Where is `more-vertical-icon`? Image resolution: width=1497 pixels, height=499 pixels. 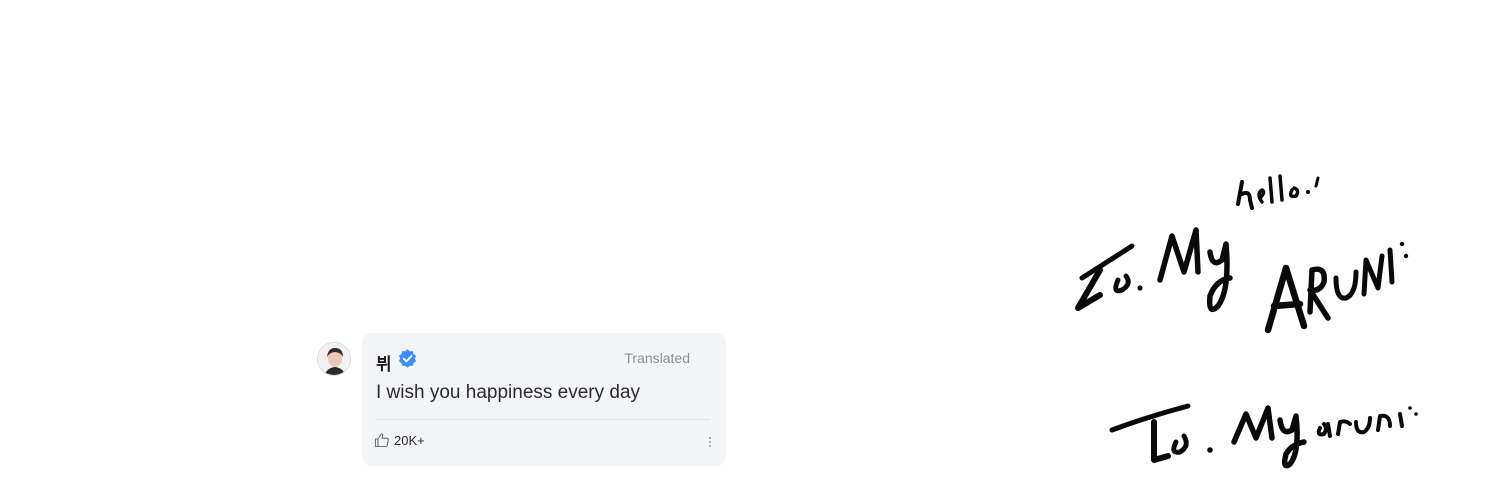
more-vertical-icon is located at coordinates (710, 442).